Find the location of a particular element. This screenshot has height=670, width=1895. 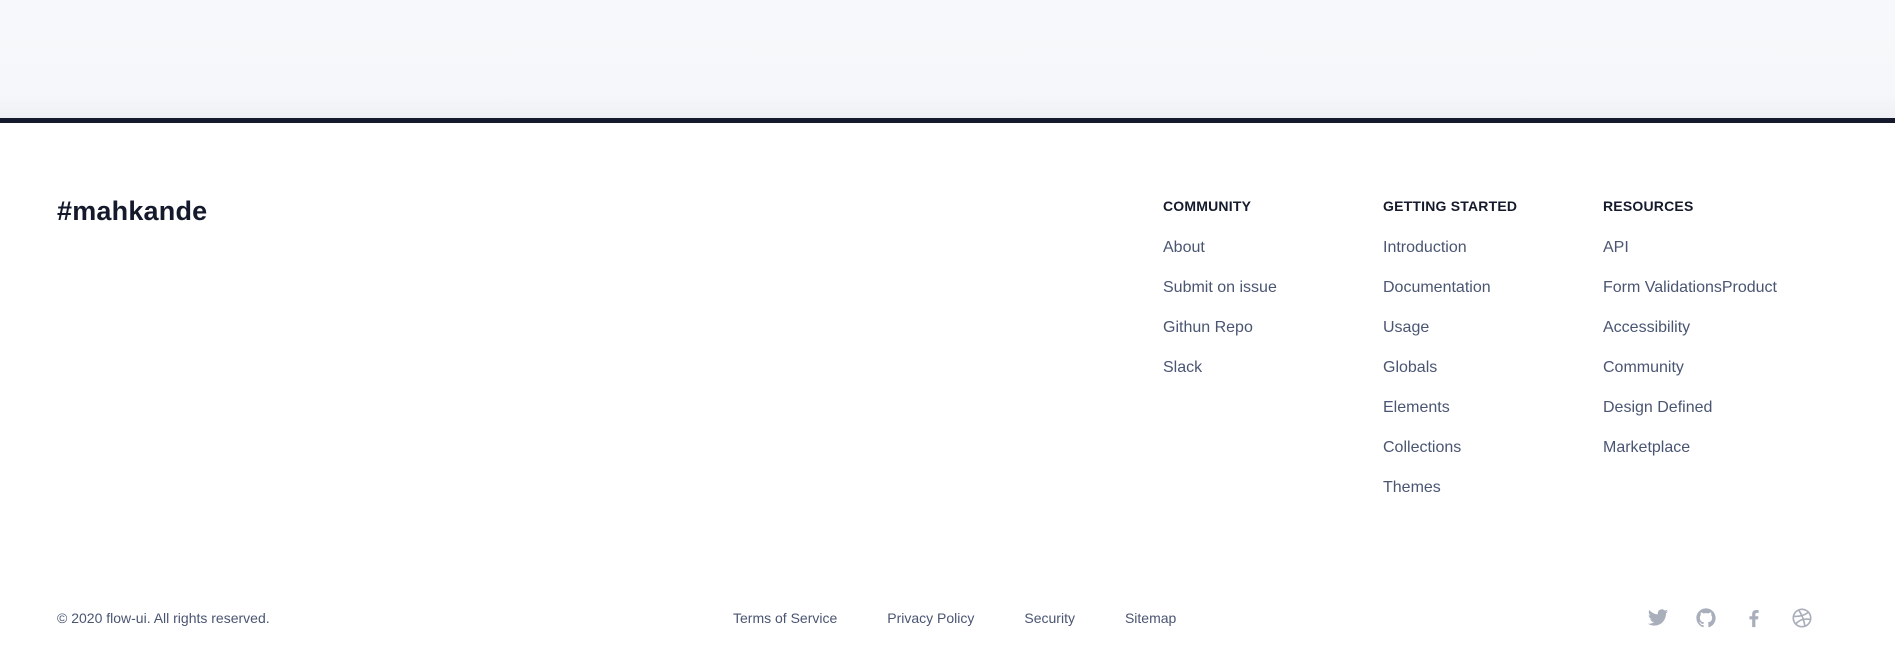

footer-link-documentation: Documentation is located at coordinates (1437, 287).